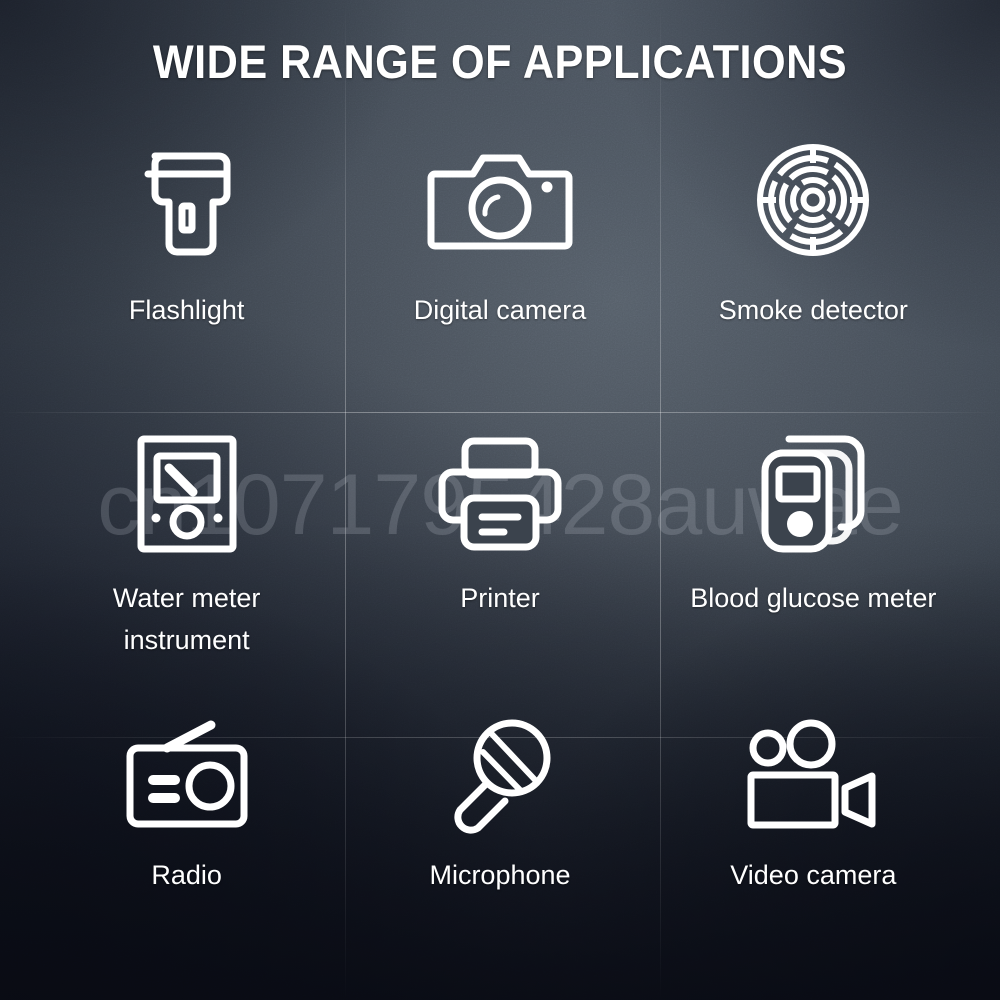 Image resolution: width=1000 pixels, height=1000 pixels. Describe the element at coordinates (813, 875) in the screenshot. I see `application-label: Video camera` at that location.